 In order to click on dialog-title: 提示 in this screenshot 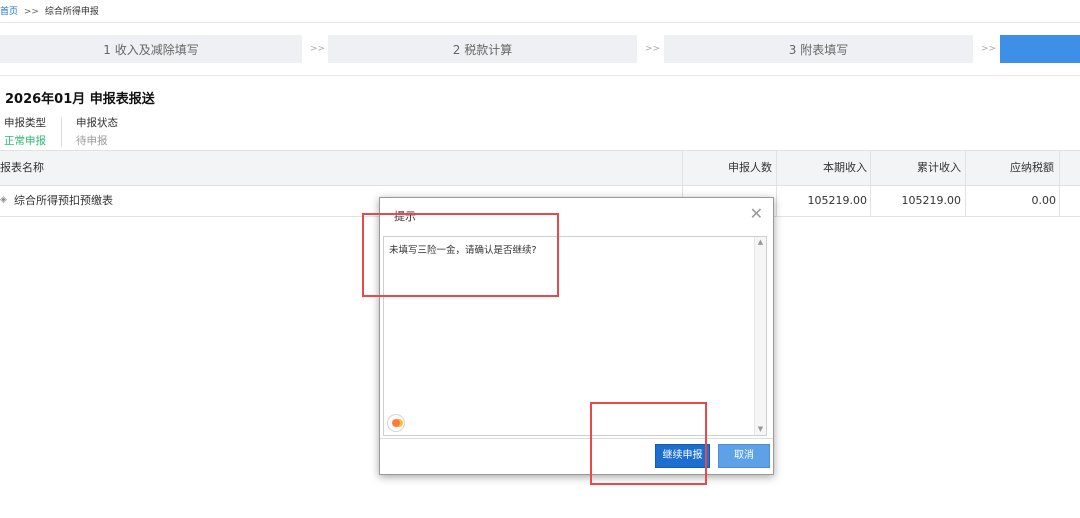, I will do `click(405, 216)`.